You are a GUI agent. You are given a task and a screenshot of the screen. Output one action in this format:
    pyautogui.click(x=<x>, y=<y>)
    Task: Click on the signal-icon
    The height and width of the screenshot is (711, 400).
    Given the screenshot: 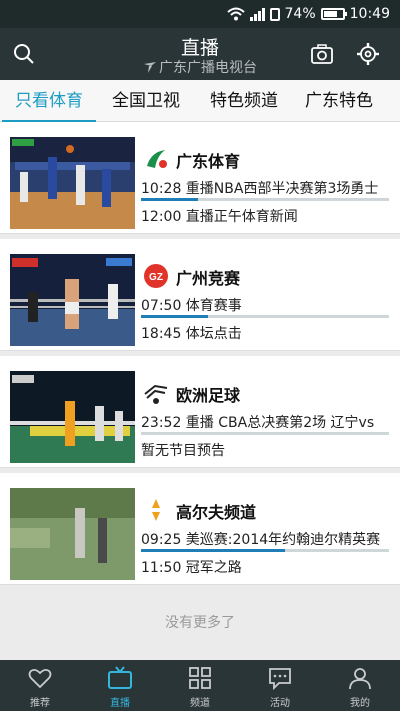 What is the action you would take?
    pyautogui.click(x=257, y=14)
    